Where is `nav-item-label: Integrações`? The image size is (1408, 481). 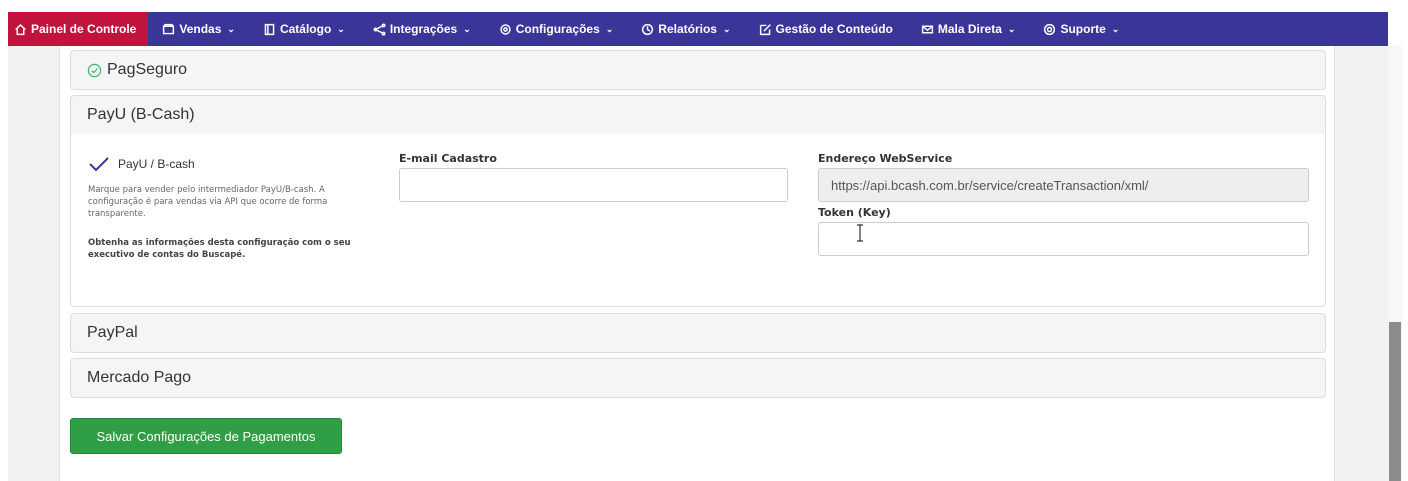 nav-item-label: Integrações is located at coordinates (423, 29).